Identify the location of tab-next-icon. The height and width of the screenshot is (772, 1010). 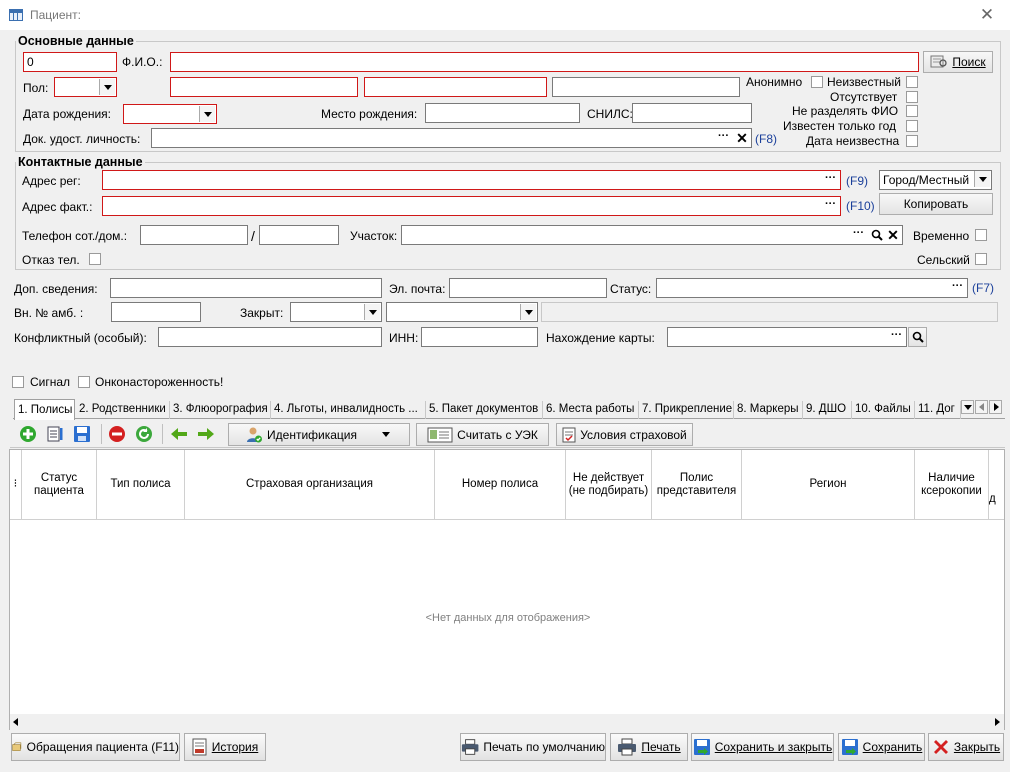
(995, 407).